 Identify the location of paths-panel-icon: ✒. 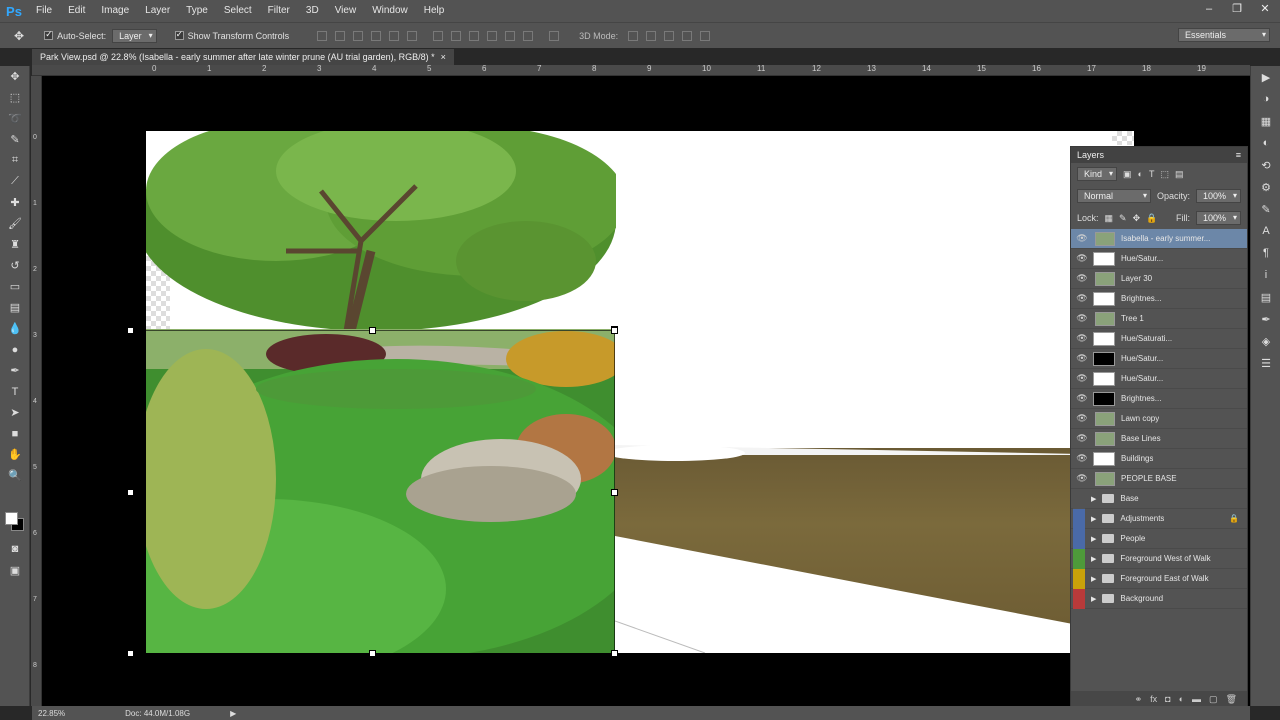
(1265, 319).